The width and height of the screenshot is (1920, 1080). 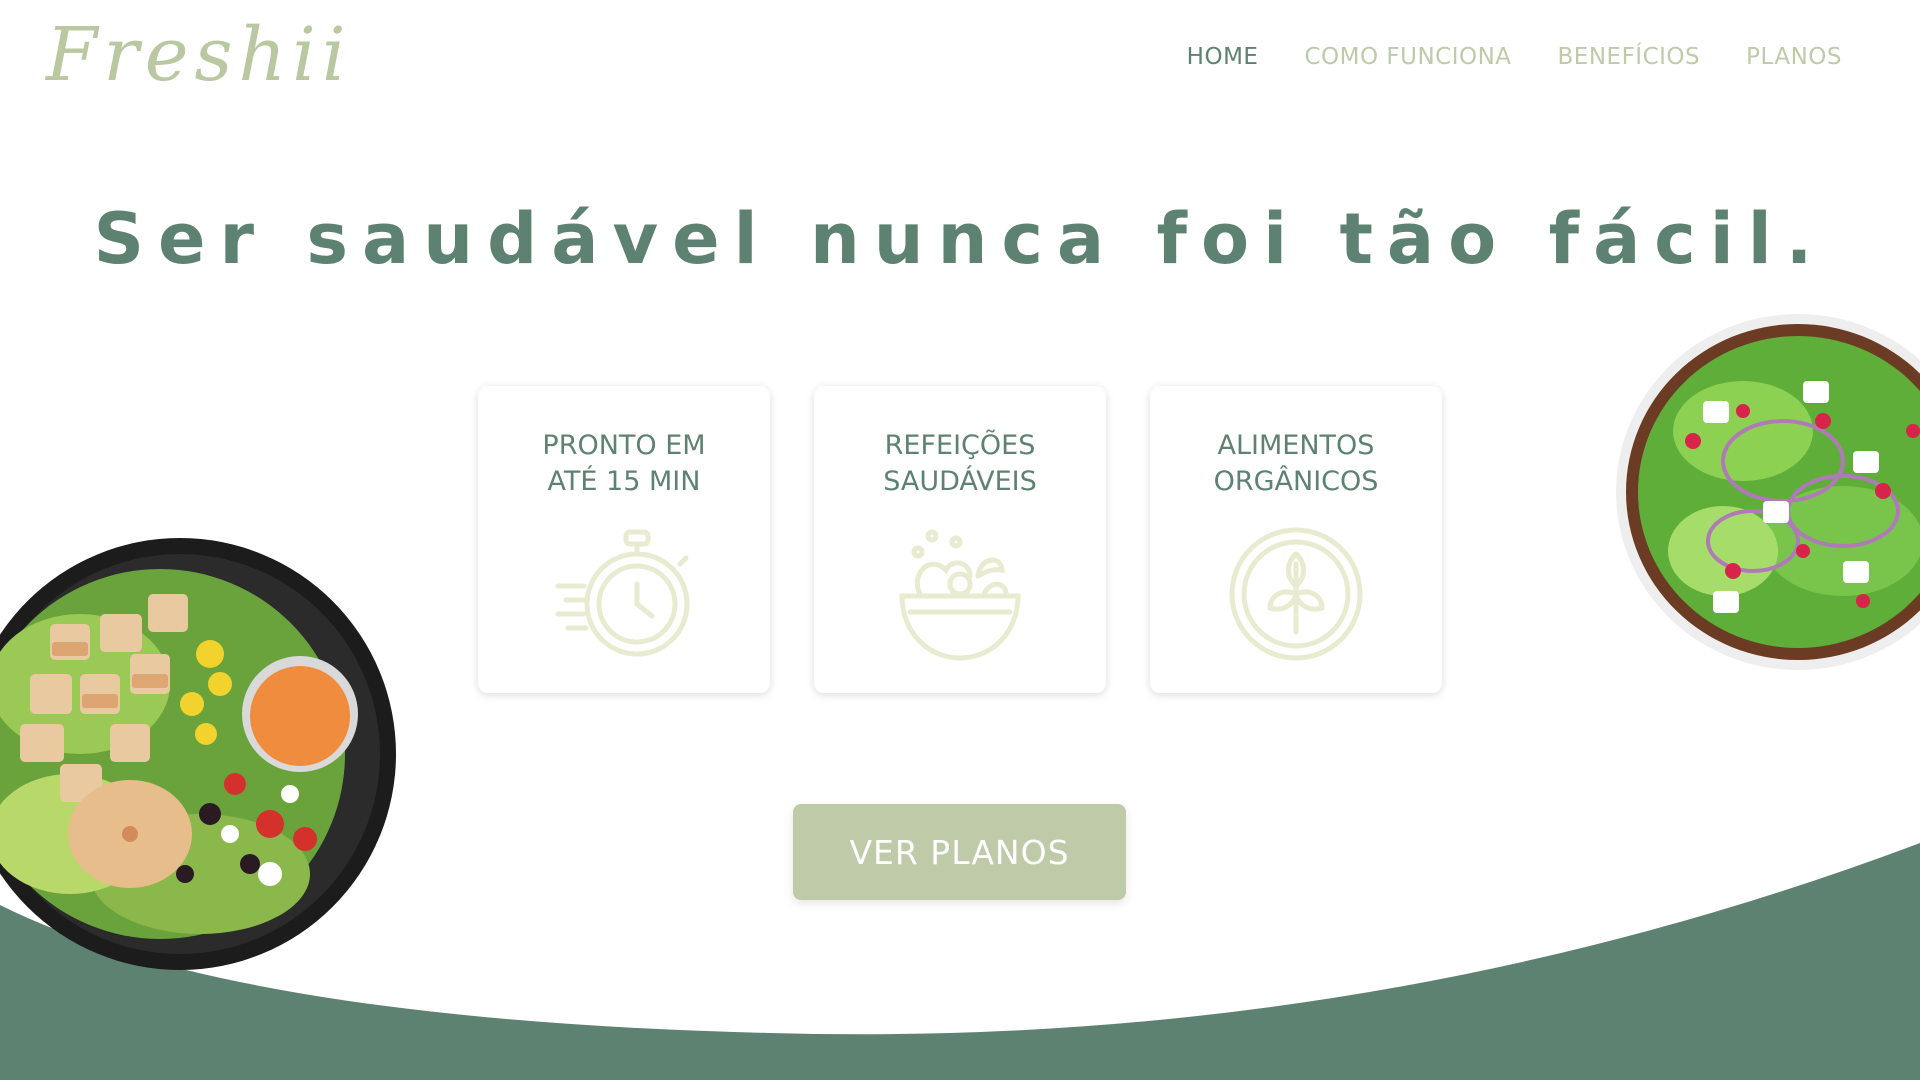 I want to click on feature-card-title-line1: PRONTO EM, so click(x=624, y=445).